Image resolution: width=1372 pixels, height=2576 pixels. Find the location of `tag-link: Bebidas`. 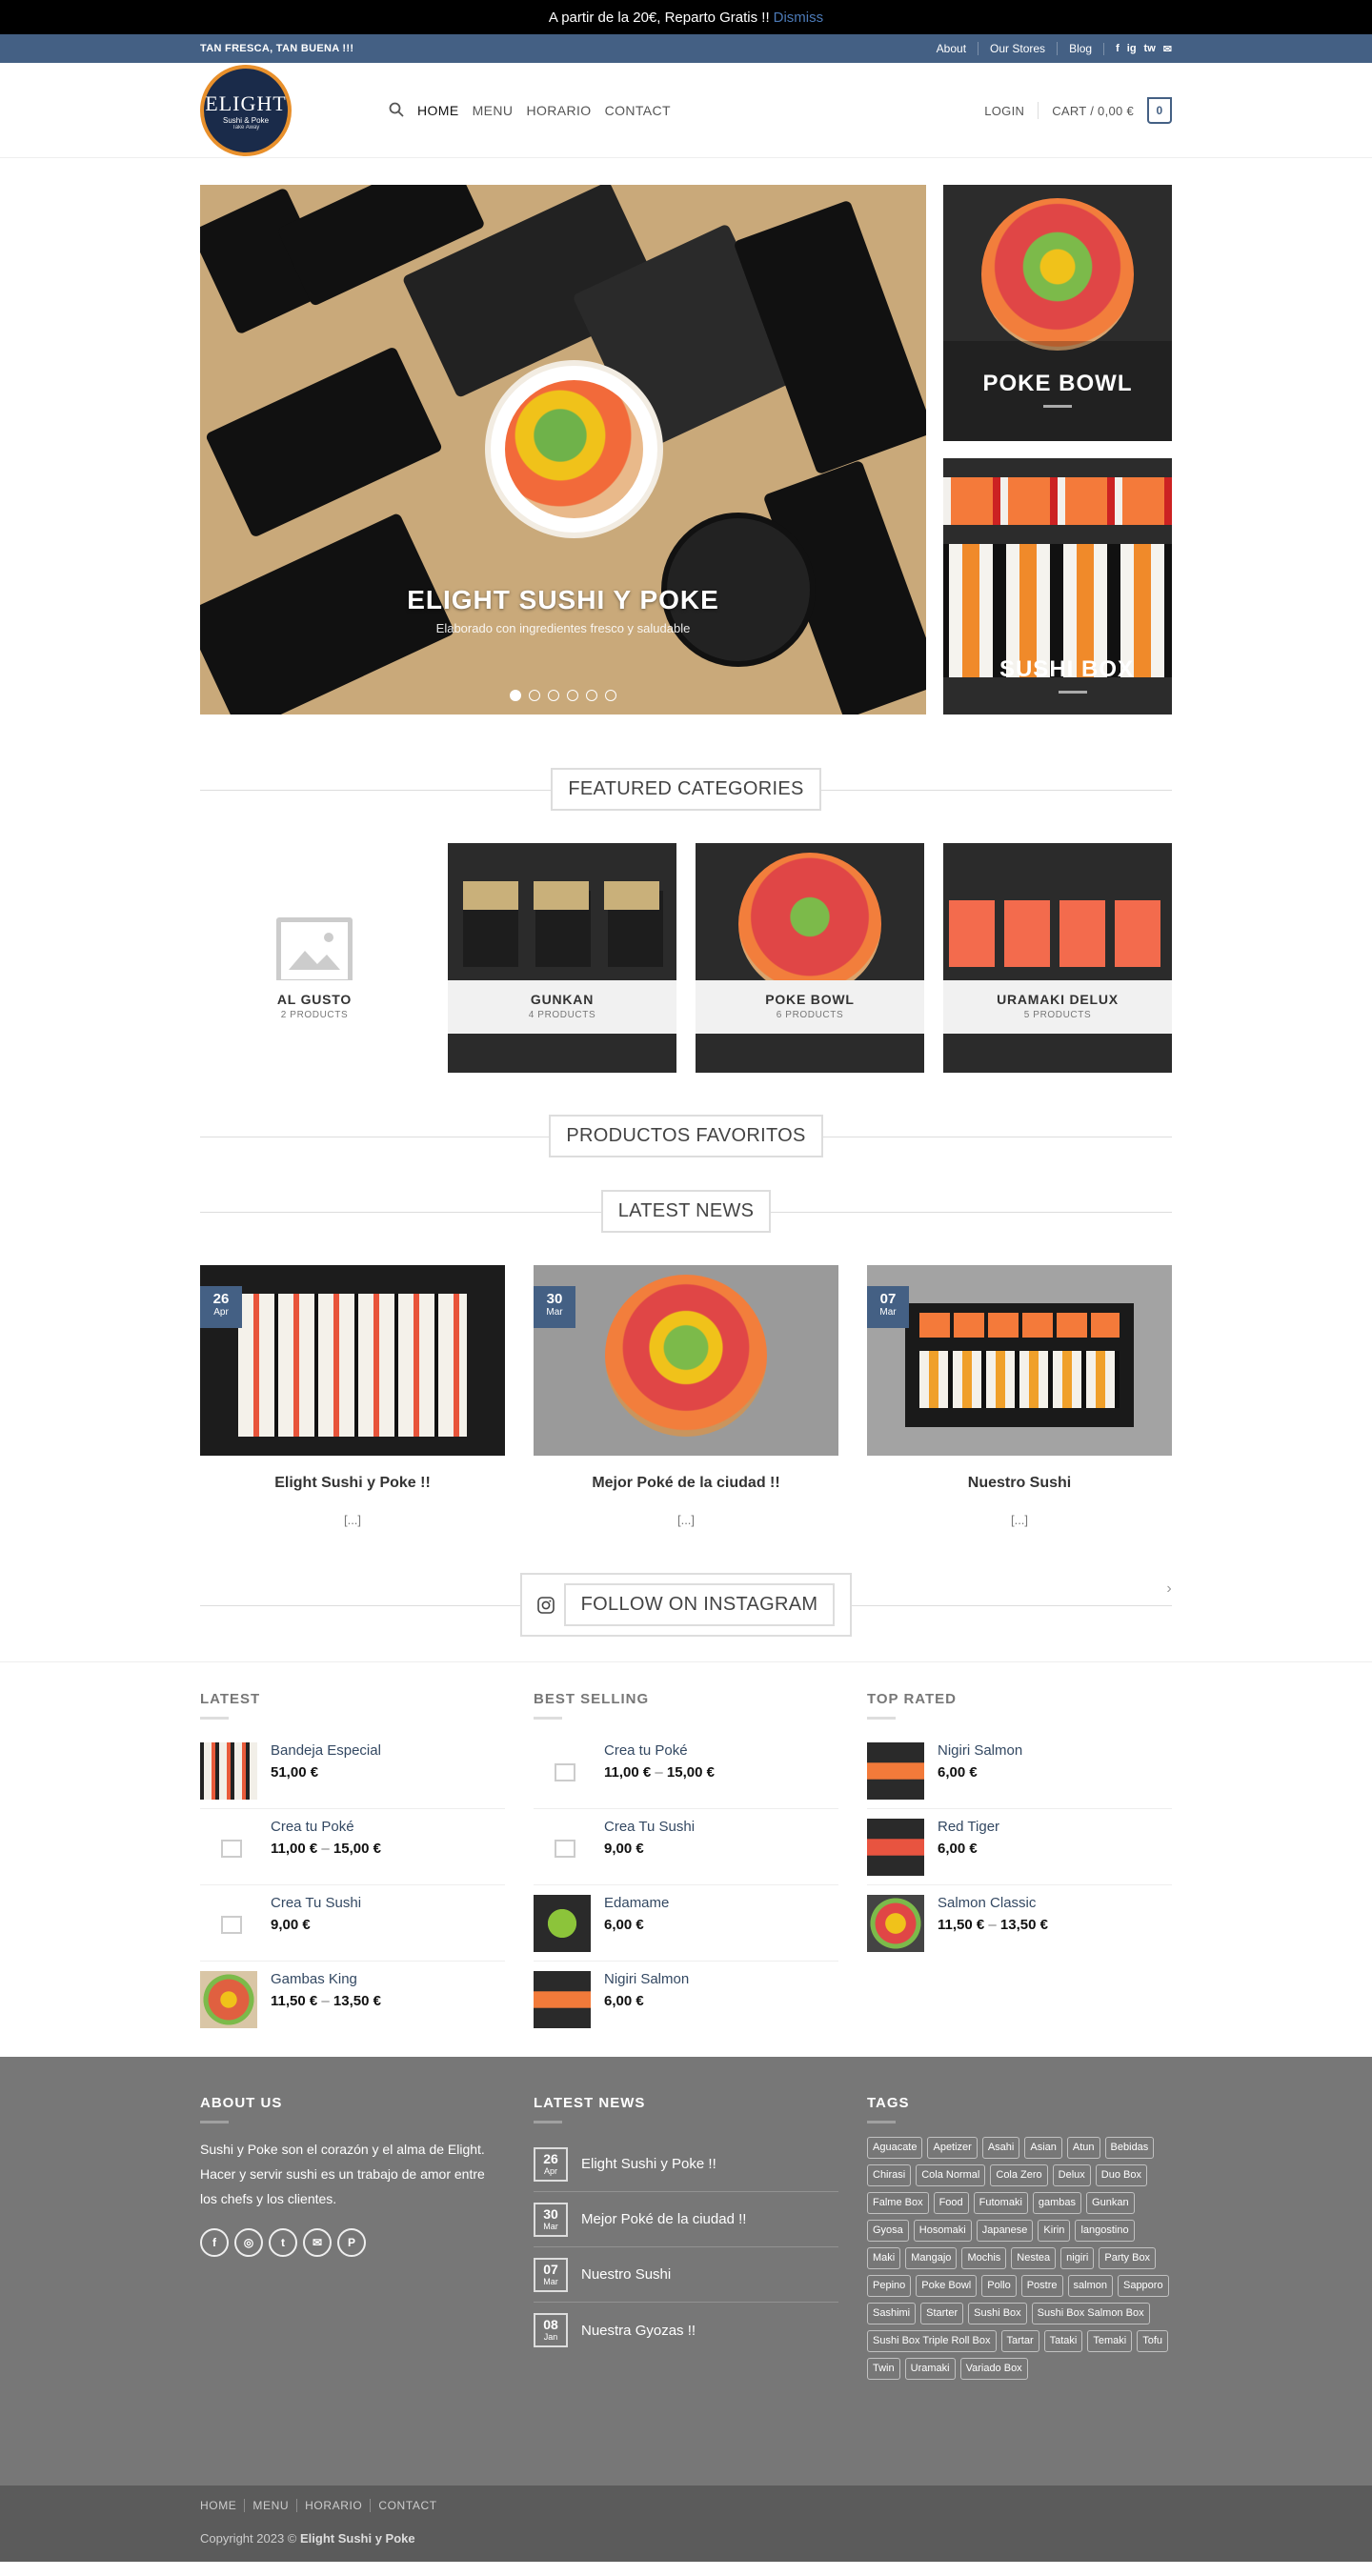

tag-link: Bebidas is located at coordinates (1129, 2148).